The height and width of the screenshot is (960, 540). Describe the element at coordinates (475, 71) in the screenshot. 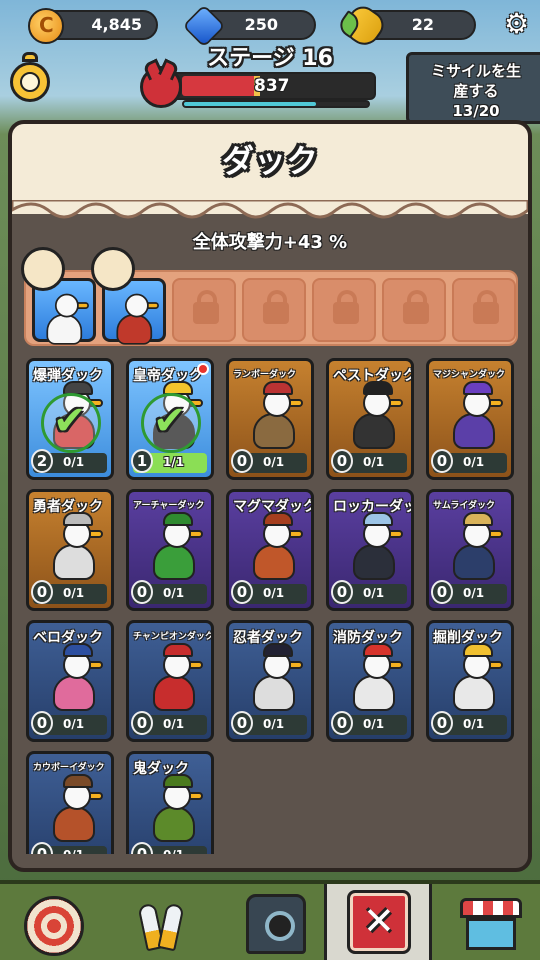

I see `missile-label-line1: ミサイルを生` at that location.